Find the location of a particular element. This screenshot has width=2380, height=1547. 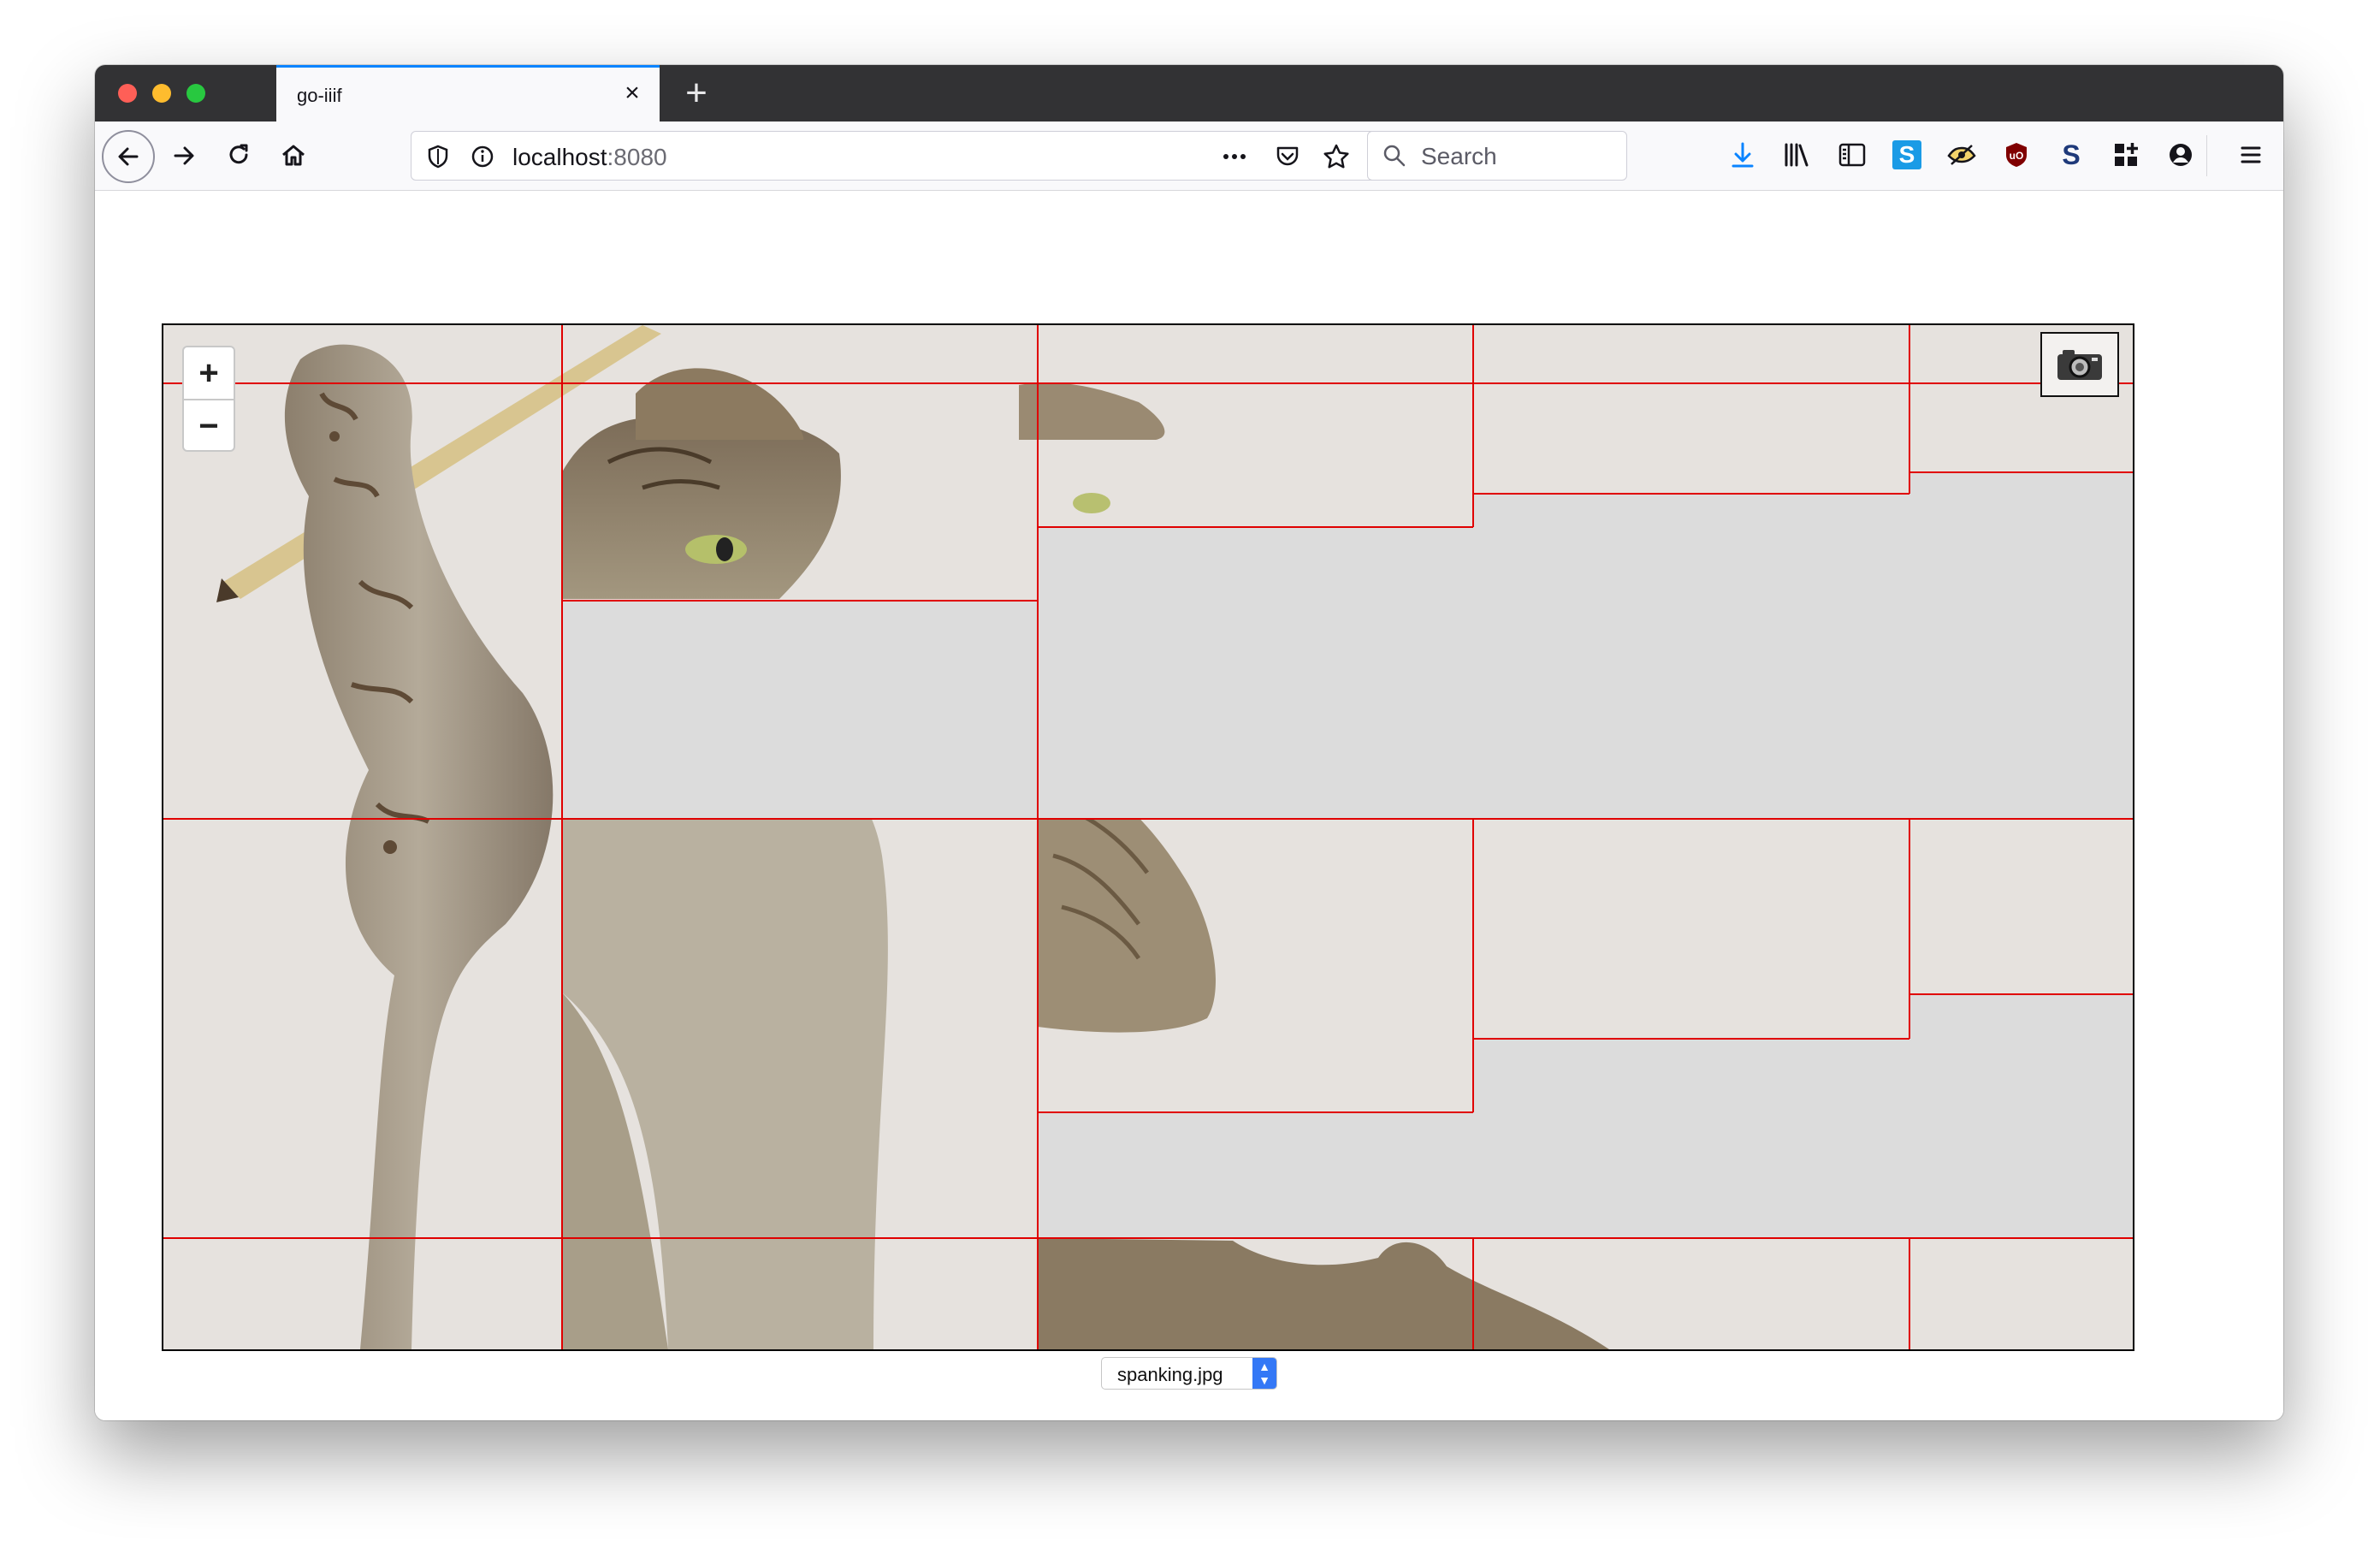

shield-icon is located at coordinates (438, 157).